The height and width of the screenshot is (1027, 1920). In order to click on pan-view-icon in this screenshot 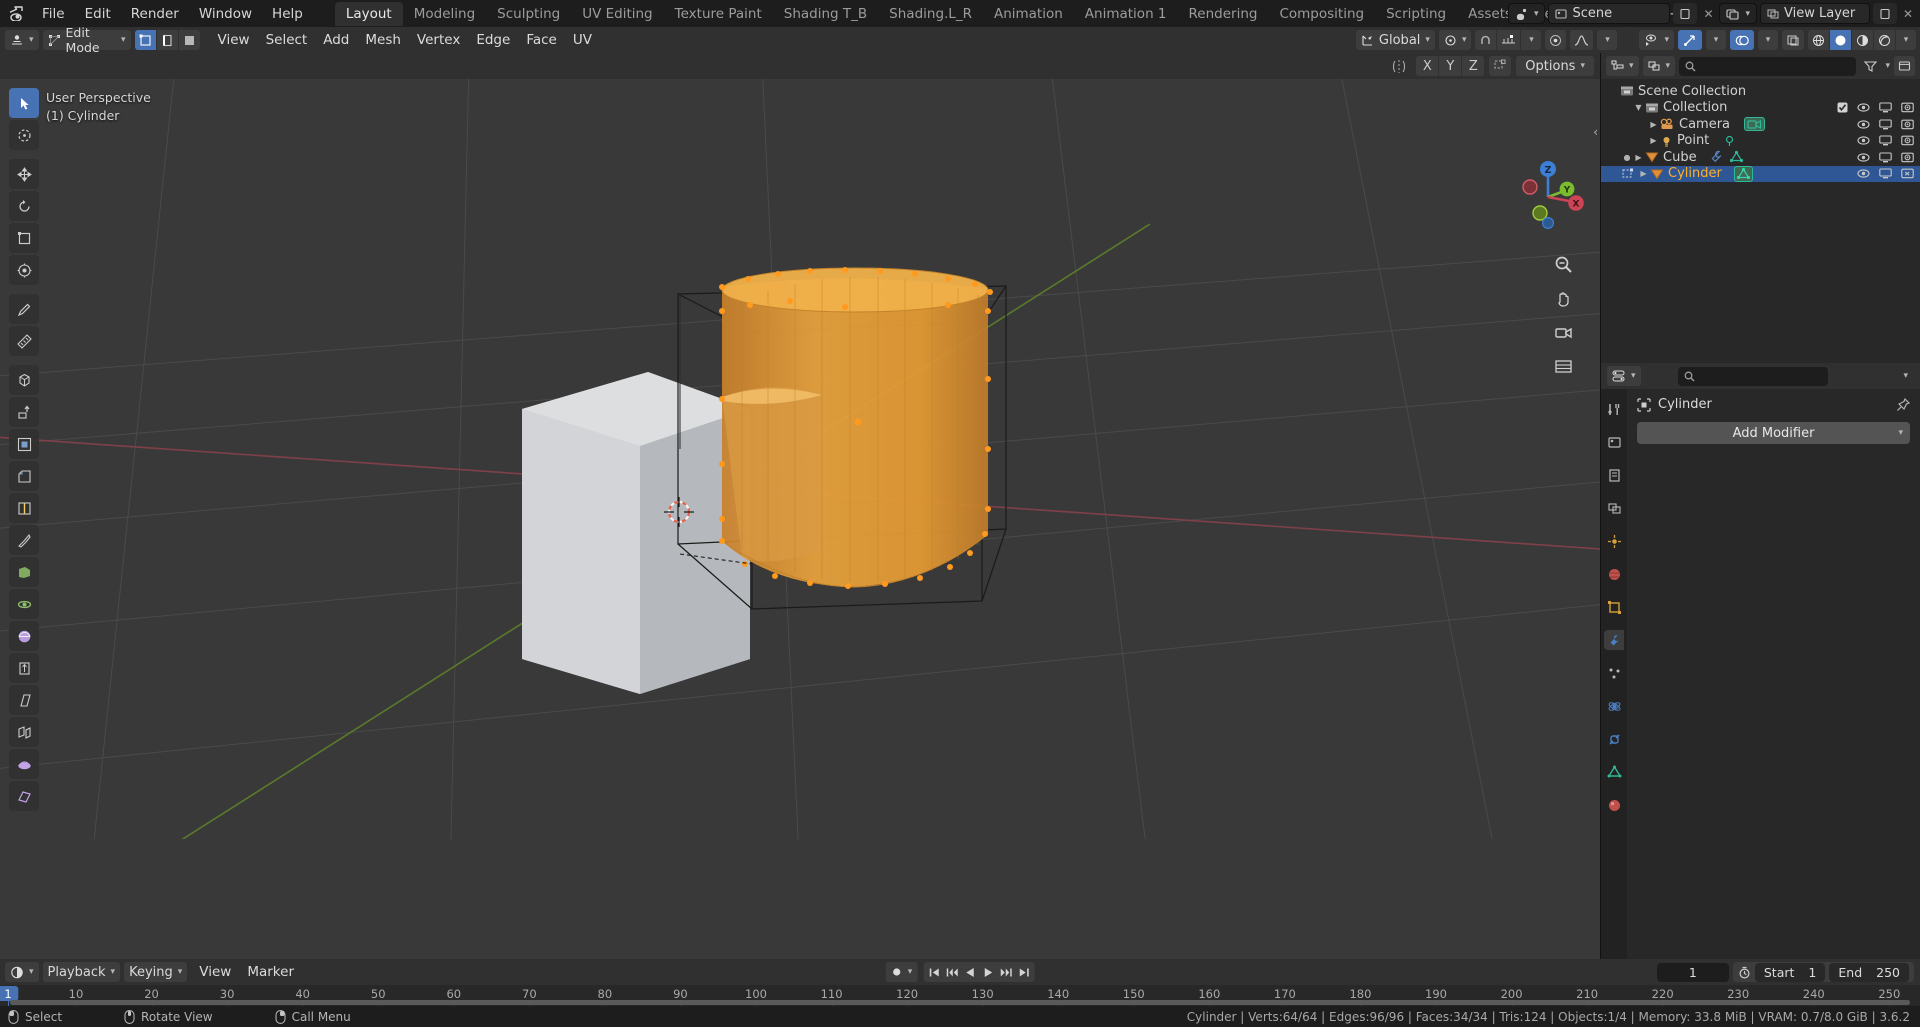, I will do `click(1563, 298)`.